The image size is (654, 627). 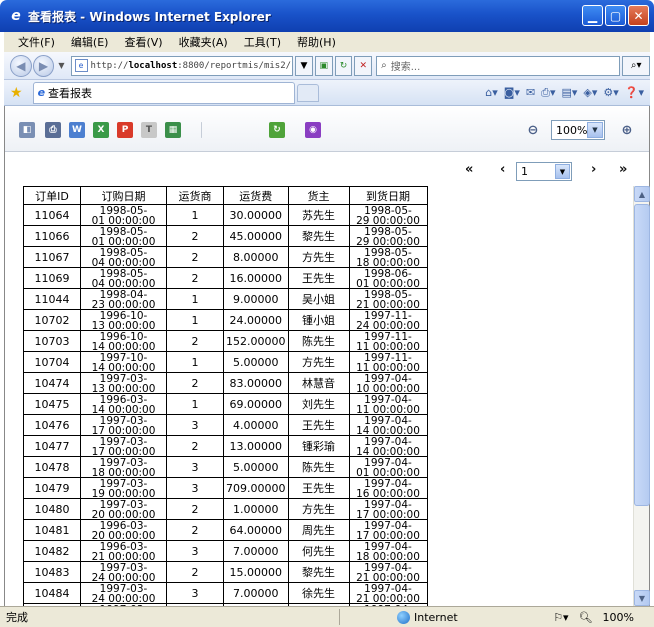 I want to click on zoom-select: 100% ▼, so click(x=578, y=130).